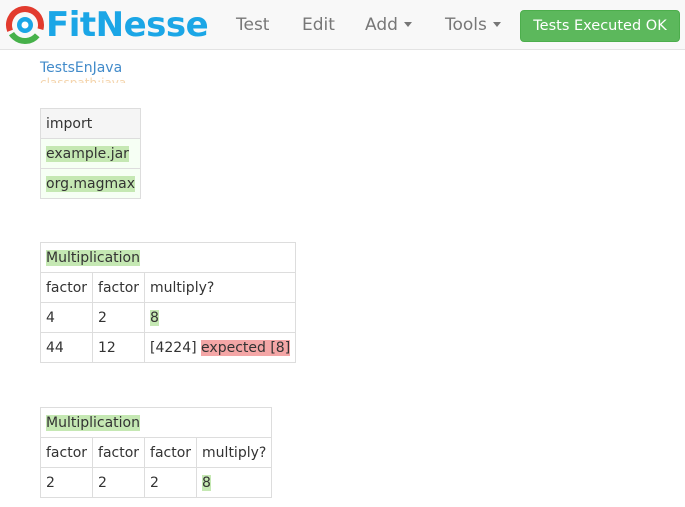 This screenshot has width=685, height=507. Describe the element at coordinates (466, 25) in the screenshot. I see `nav-tools-label: Tools` at that location.